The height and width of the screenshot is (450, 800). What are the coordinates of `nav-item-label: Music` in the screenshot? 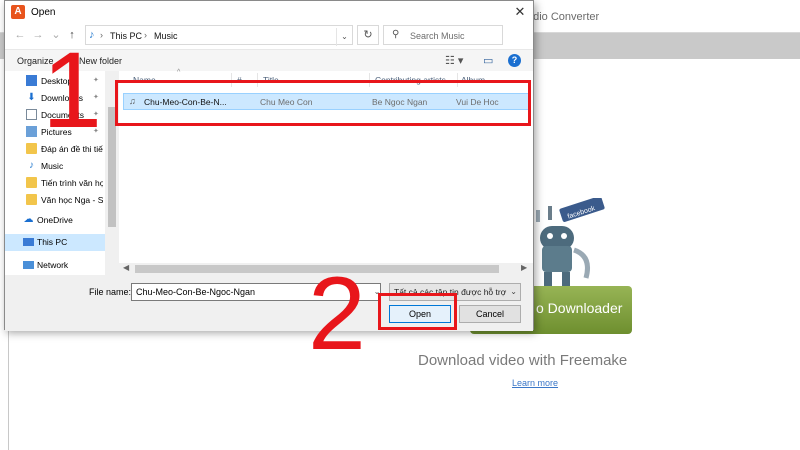 It's located at (52, 166).